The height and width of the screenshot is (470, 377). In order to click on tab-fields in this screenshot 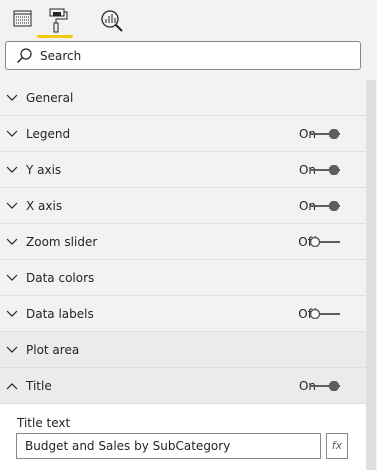, I will do `click(22, 20)`.